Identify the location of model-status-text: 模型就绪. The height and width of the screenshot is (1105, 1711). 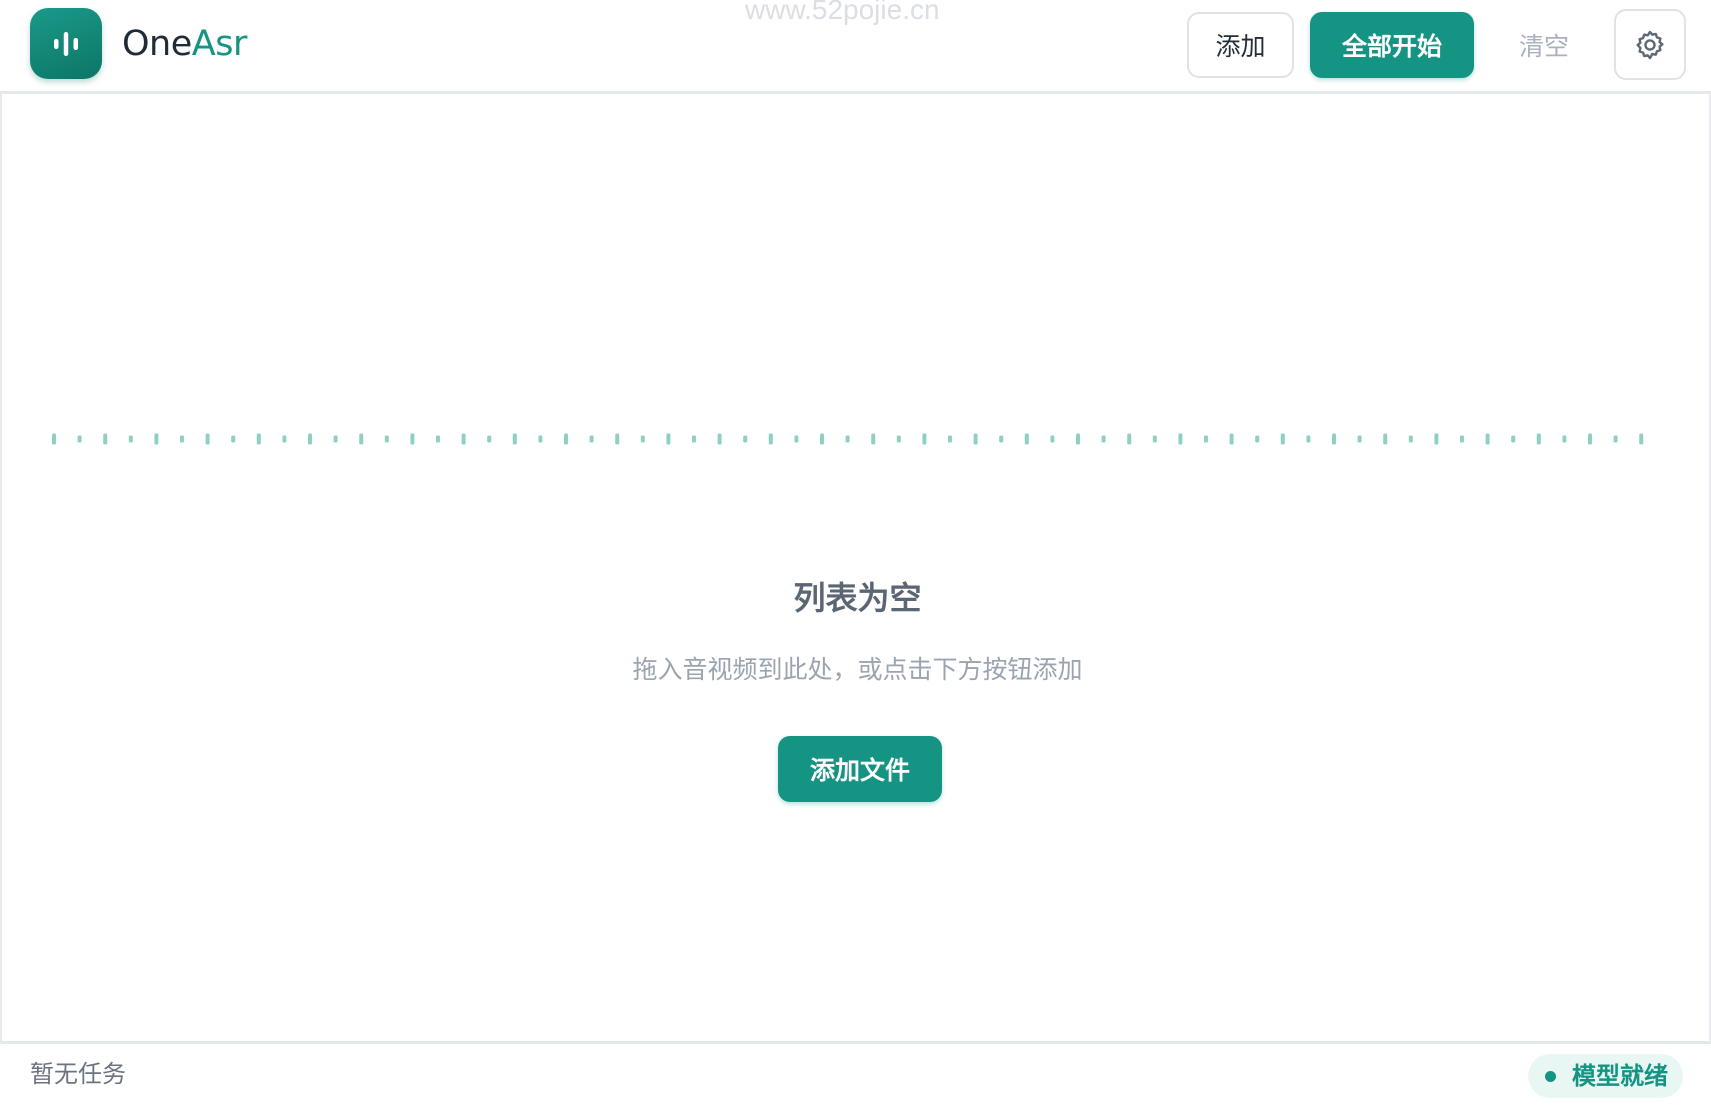
(1620, 1076).